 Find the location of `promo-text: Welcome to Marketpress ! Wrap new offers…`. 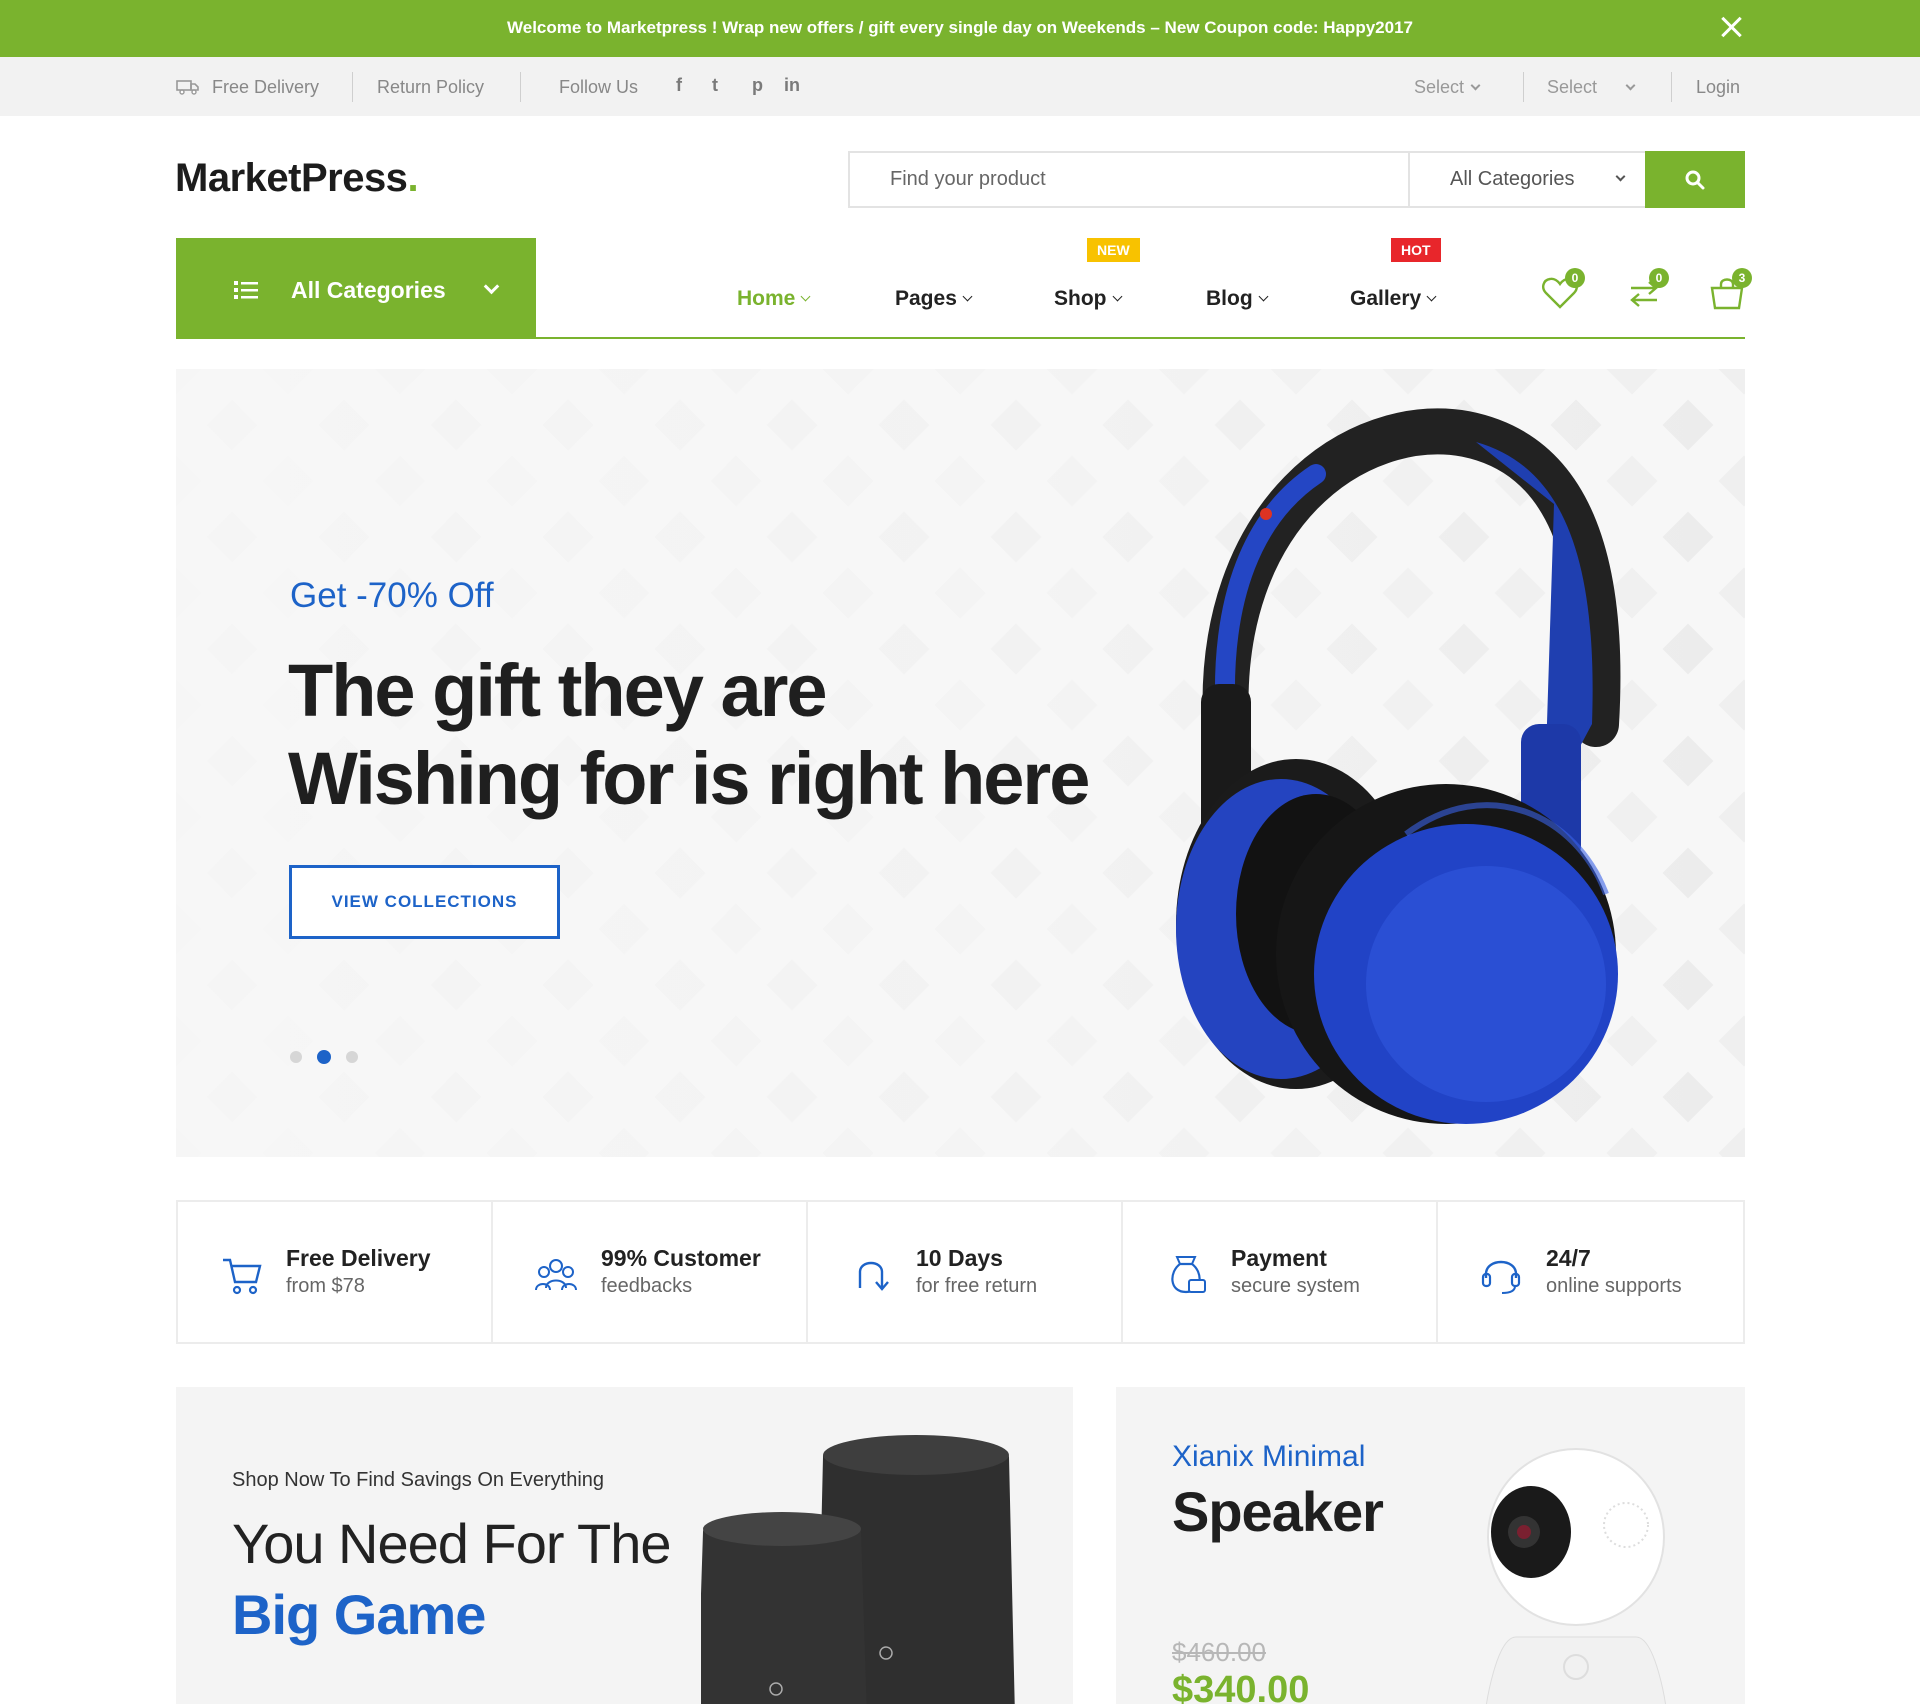

promo-text: Welcome to Marketpress ! Wrap new offers… is located at coordinates (960, 27).